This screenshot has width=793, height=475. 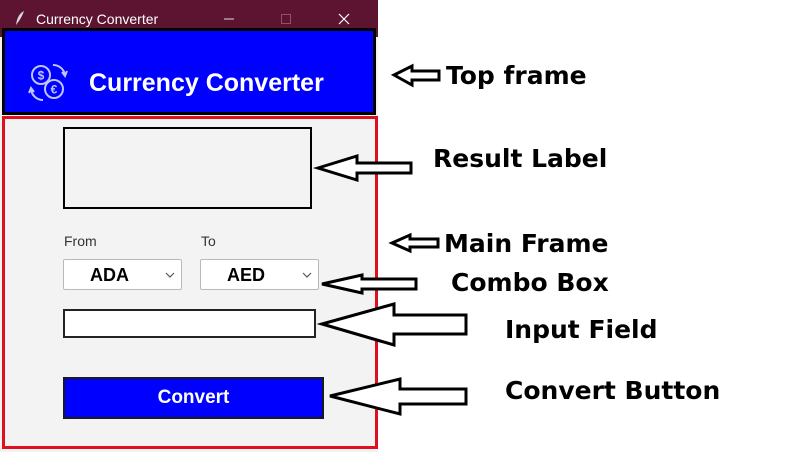 What do you see at coordinates (392, 324) in the screenshot?
I see `arrow-input-field` at bounding box center [392, 324].